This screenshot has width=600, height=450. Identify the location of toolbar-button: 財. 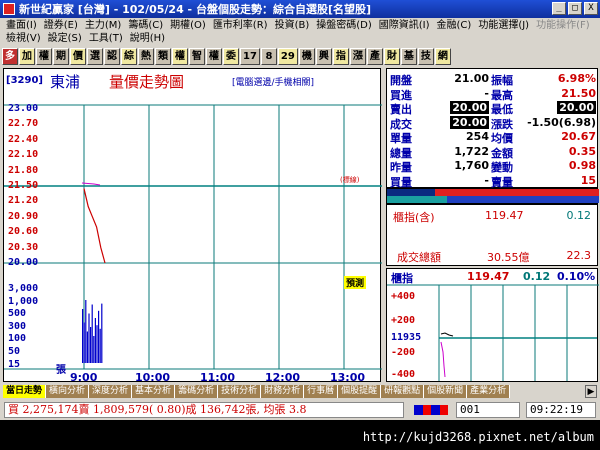
(391, 56).